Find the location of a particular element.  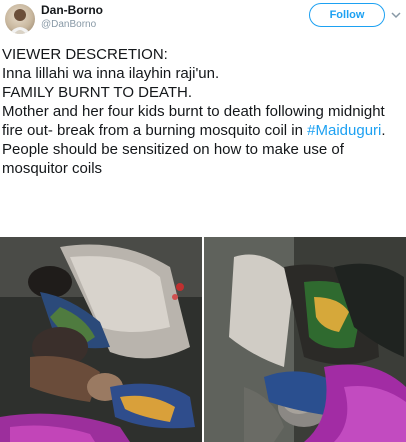

tweet-line-1: VIEWER DESCRETION: is located at coordinates (85, 54).